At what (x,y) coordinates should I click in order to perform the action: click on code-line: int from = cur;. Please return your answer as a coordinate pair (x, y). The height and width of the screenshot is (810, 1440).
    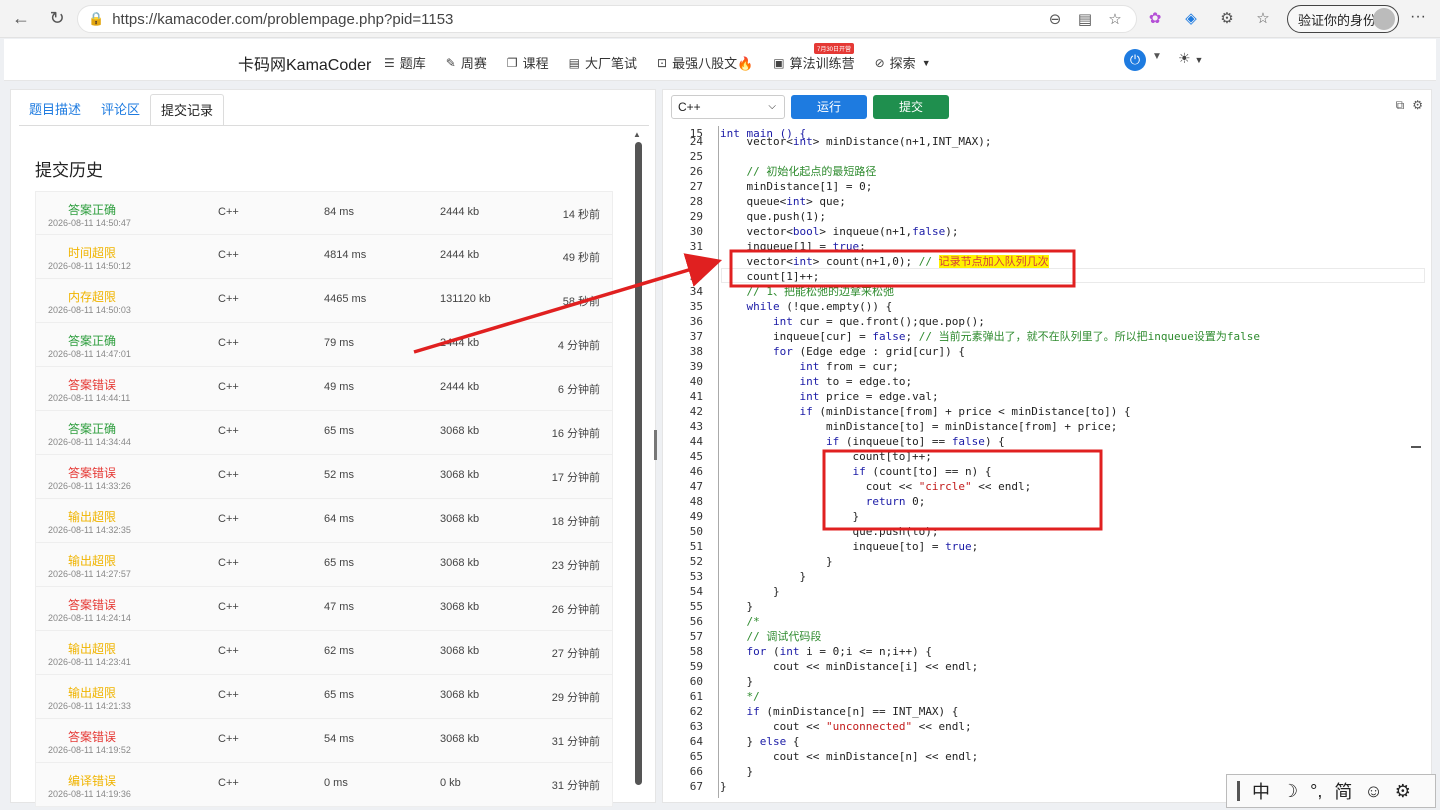
    Looking at the image, I should click on (1070, 366).